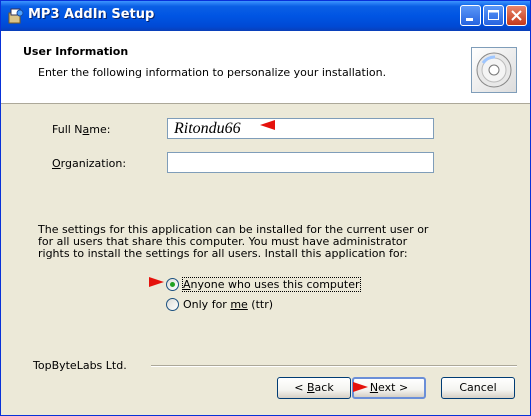 This screenshot has height=416, width=531. Describe the element at coordinates (265, 16) in the screenshot. I see `title-bar: MP3 AddIn Setup` at that location.